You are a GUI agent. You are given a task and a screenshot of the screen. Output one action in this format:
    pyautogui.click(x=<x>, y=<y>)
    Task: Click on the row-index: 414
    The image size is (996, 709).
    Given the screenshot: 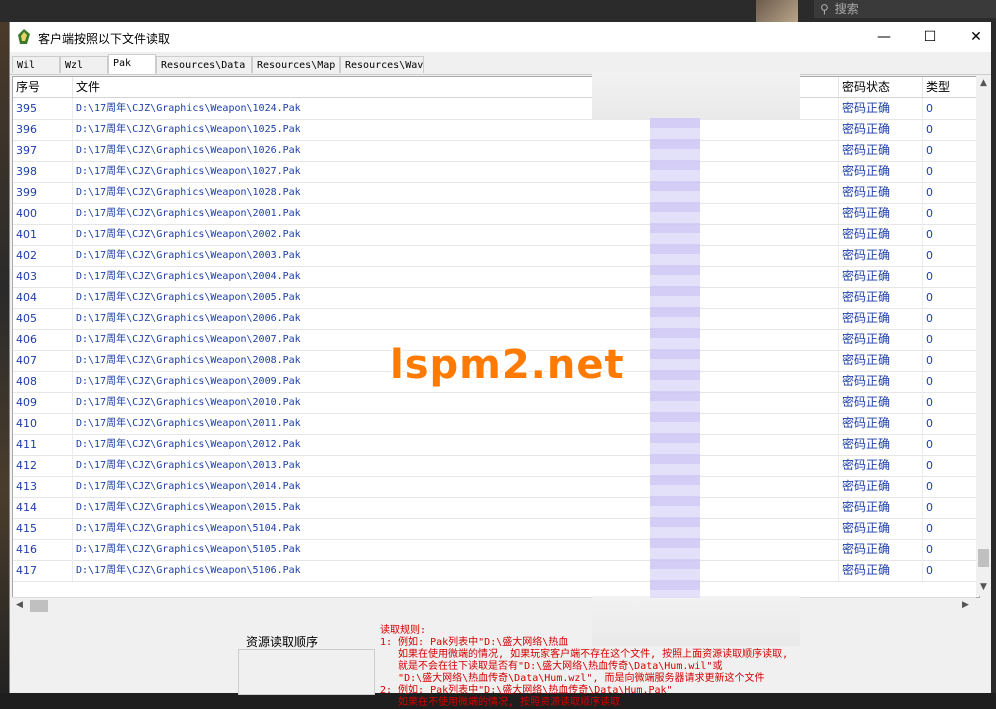 What is the action you would take?
    pyautogui.click(x=43, y=507)
    